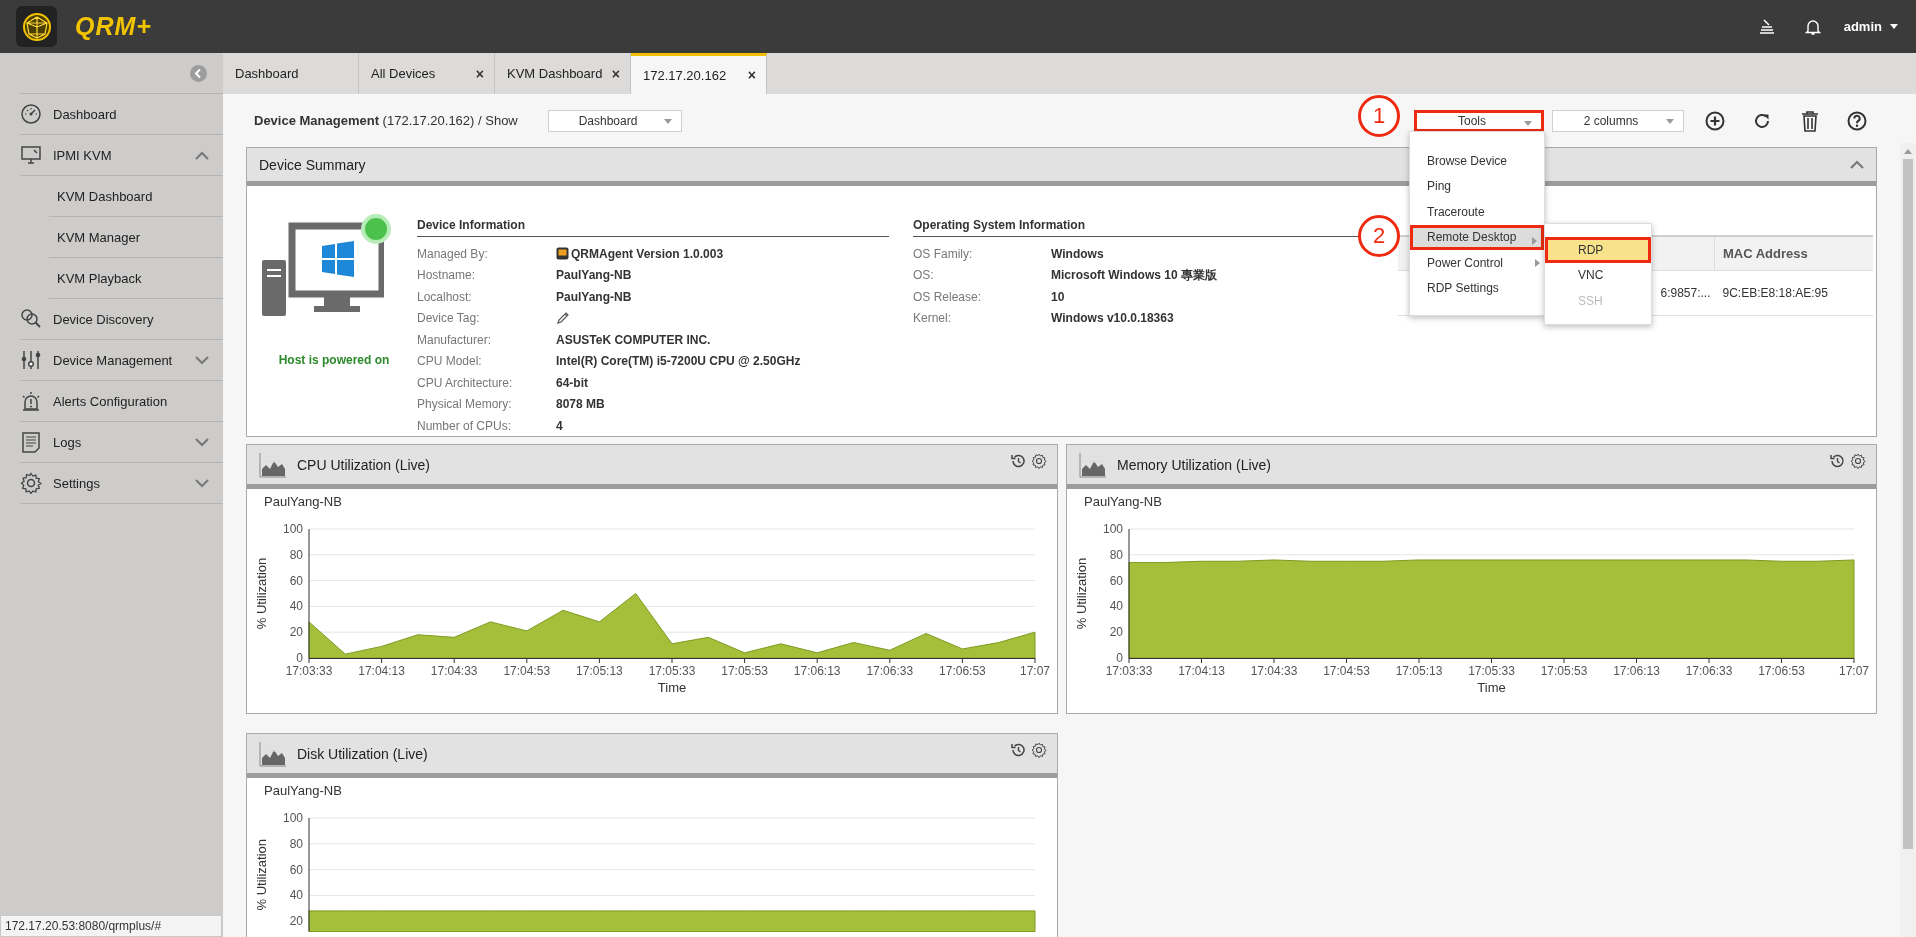  I want to click on sidebar-item: Logs, so click(121, 442).